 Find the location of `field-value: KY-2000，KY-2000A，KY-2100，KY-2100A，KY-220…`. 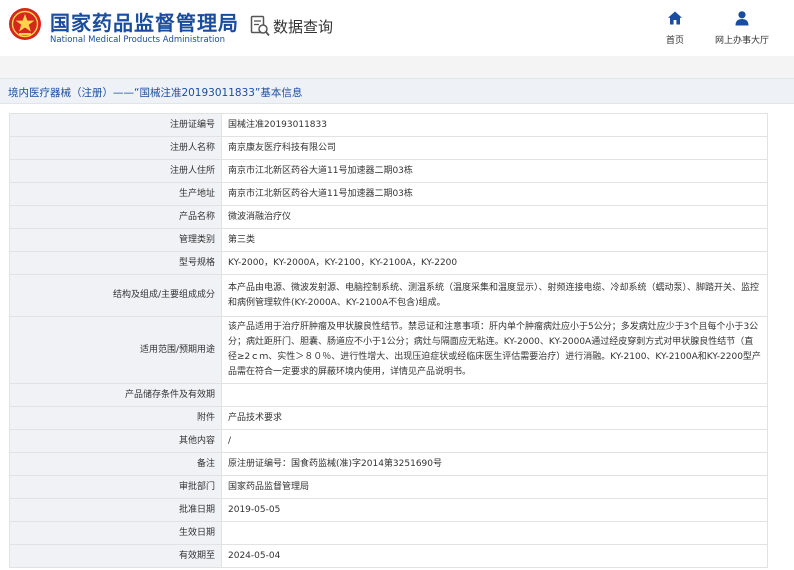

field-value: KY-2000，KY-2000A，KY-2100，KY-2100A，KY-220… is located at coordinates (494, 263).